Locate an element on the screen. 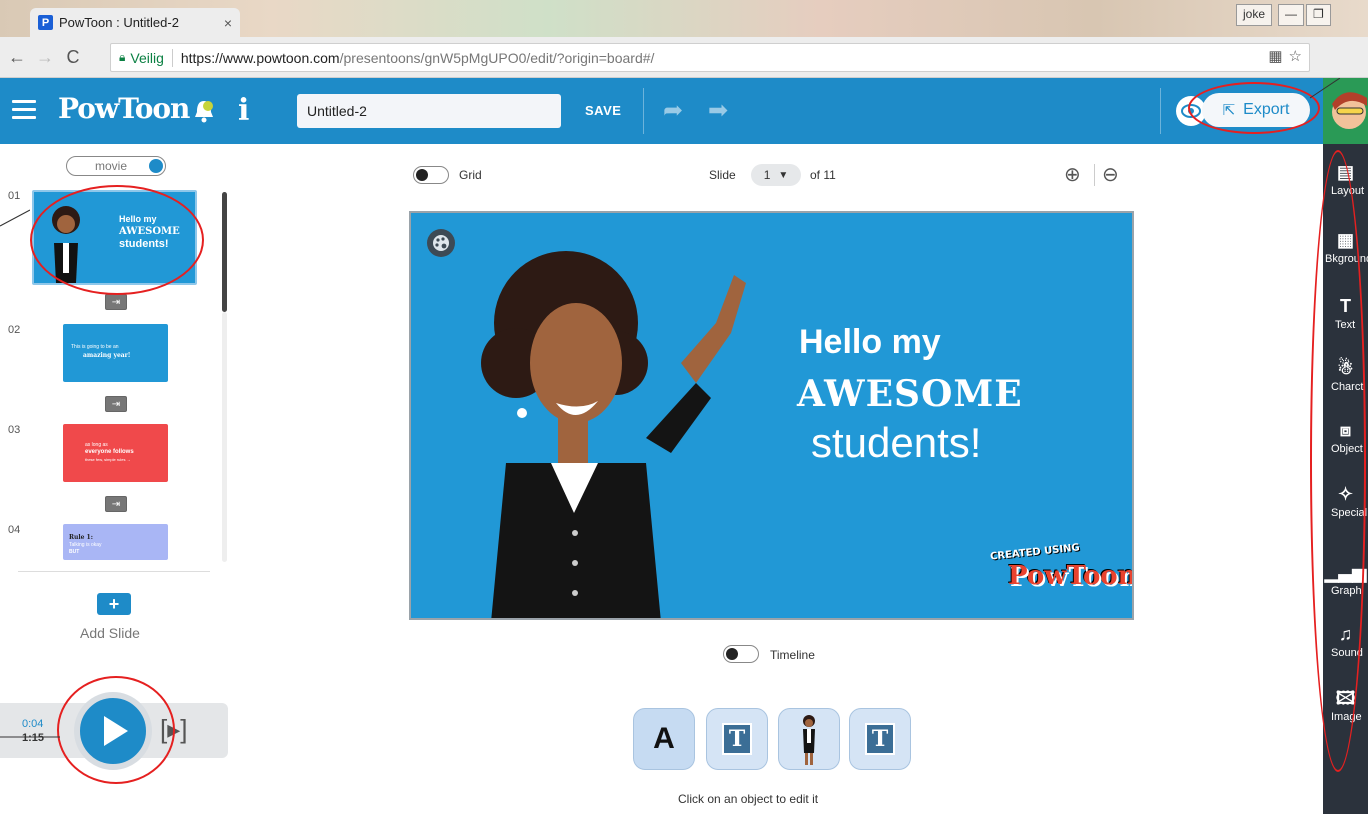 The height and width of the screenshot is (814, 1368). stage-text-line1: Hello my is located at coordinates (870, 342).